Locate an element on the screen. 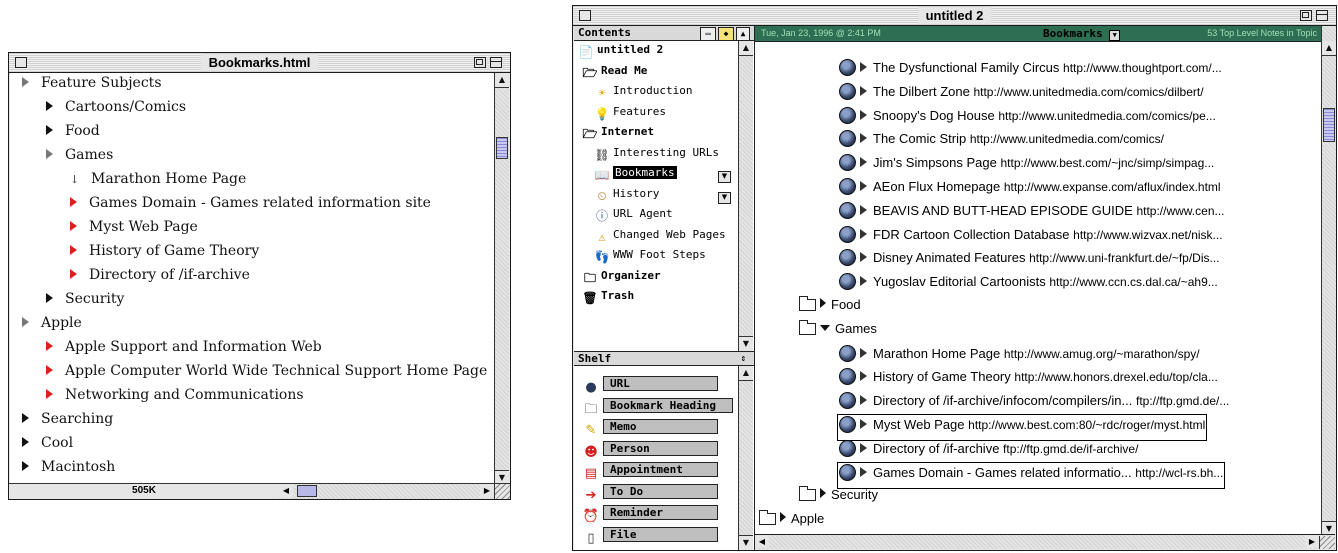 This screenshot has width=1338, height=553. horizontal-scroll-thumb is located at coordinates (307, 491).